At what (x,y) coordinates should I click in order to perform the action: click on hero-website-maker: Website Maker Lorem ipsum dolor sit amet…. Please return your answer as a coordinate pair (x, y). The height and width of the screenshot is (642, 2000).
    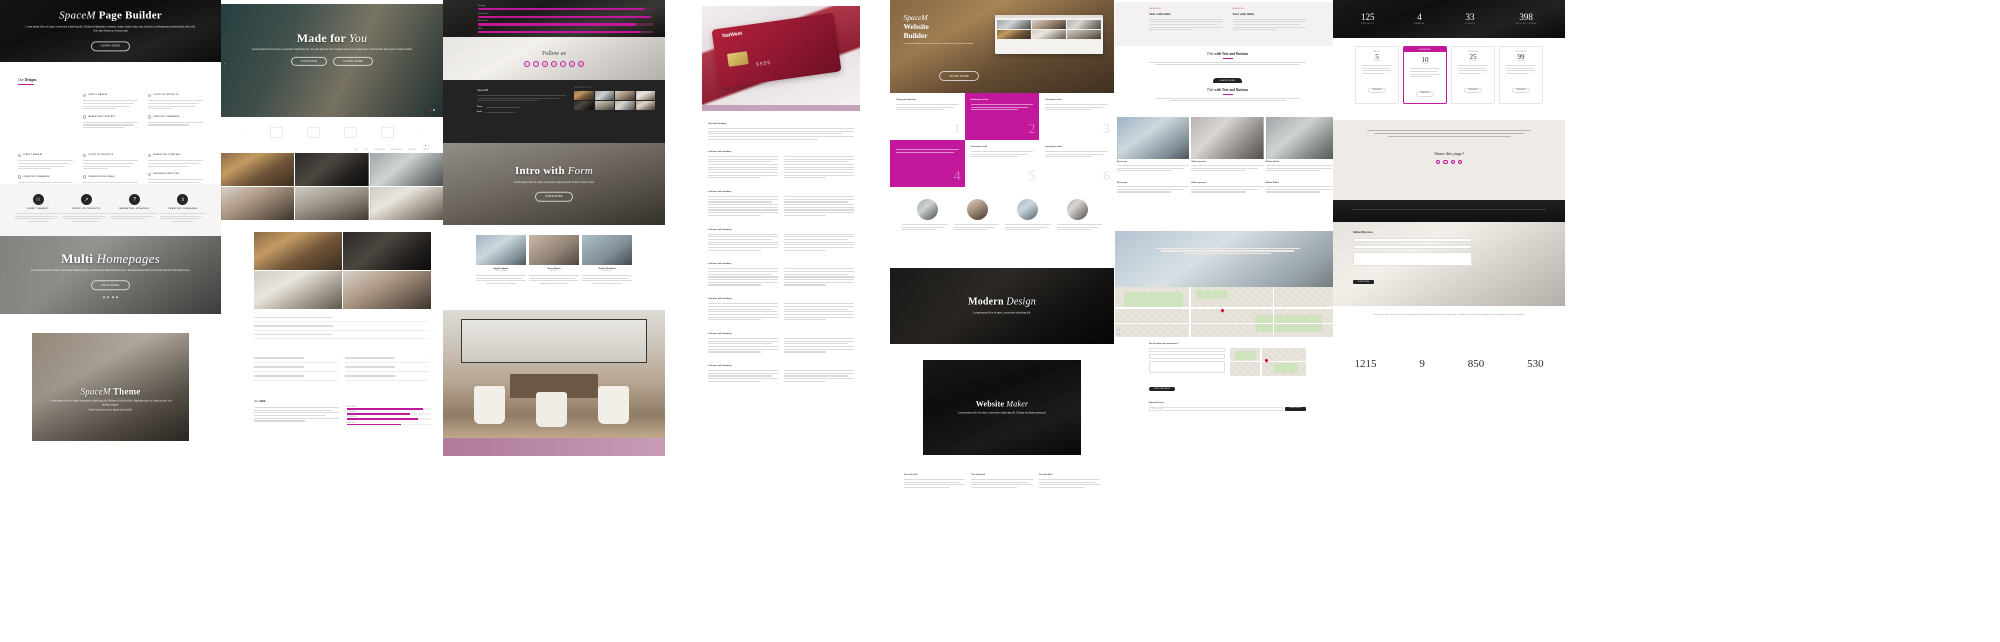
    Looking at the image, I should click on (1002, 407).